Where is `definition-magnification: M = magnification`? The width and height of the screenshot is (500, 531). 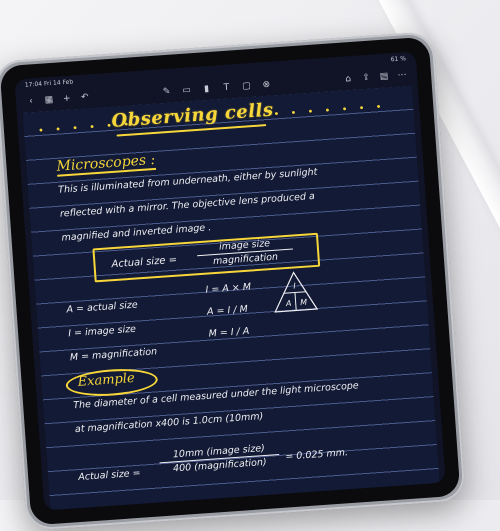 definition-magnification: M = magnification is located at coordinates (113, 355).